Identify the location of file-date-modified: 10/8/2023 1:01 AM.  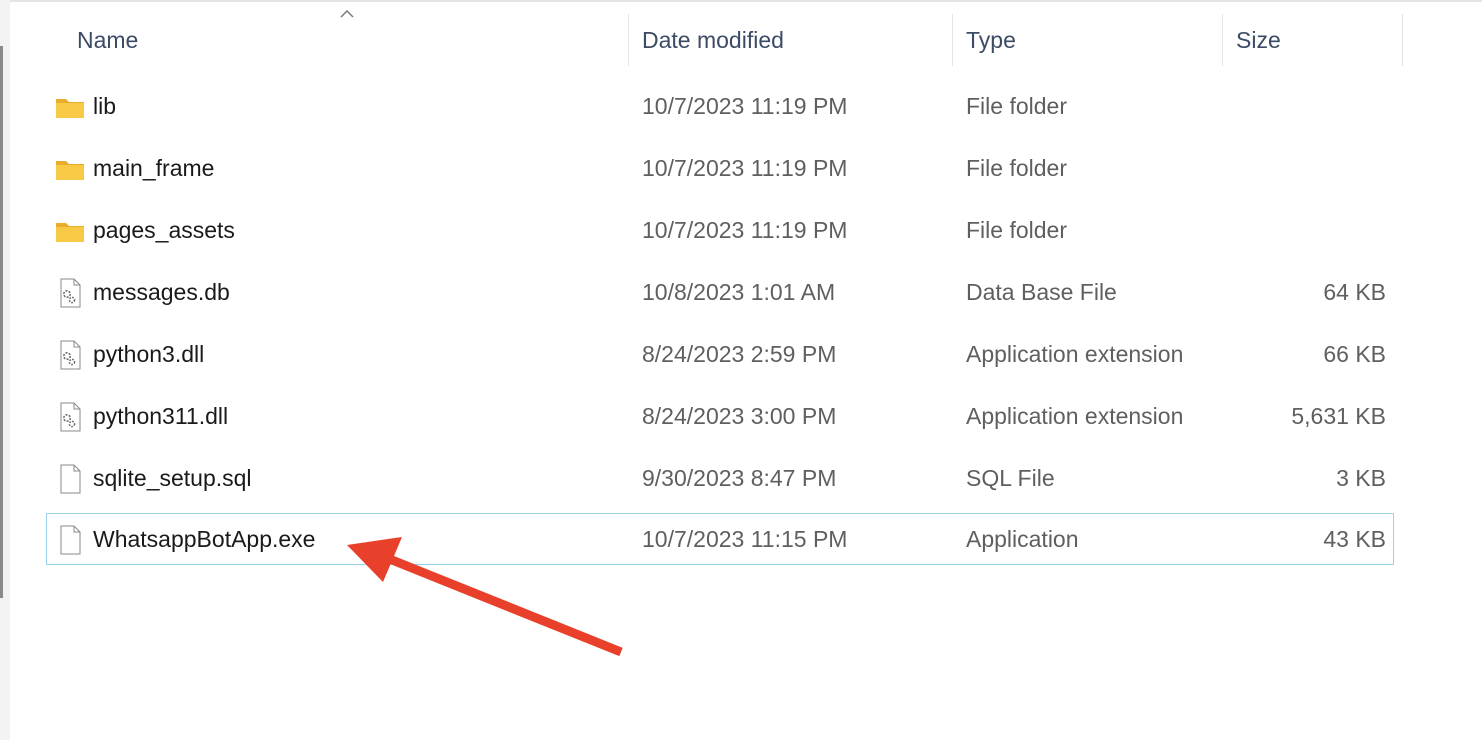
(739, 292).